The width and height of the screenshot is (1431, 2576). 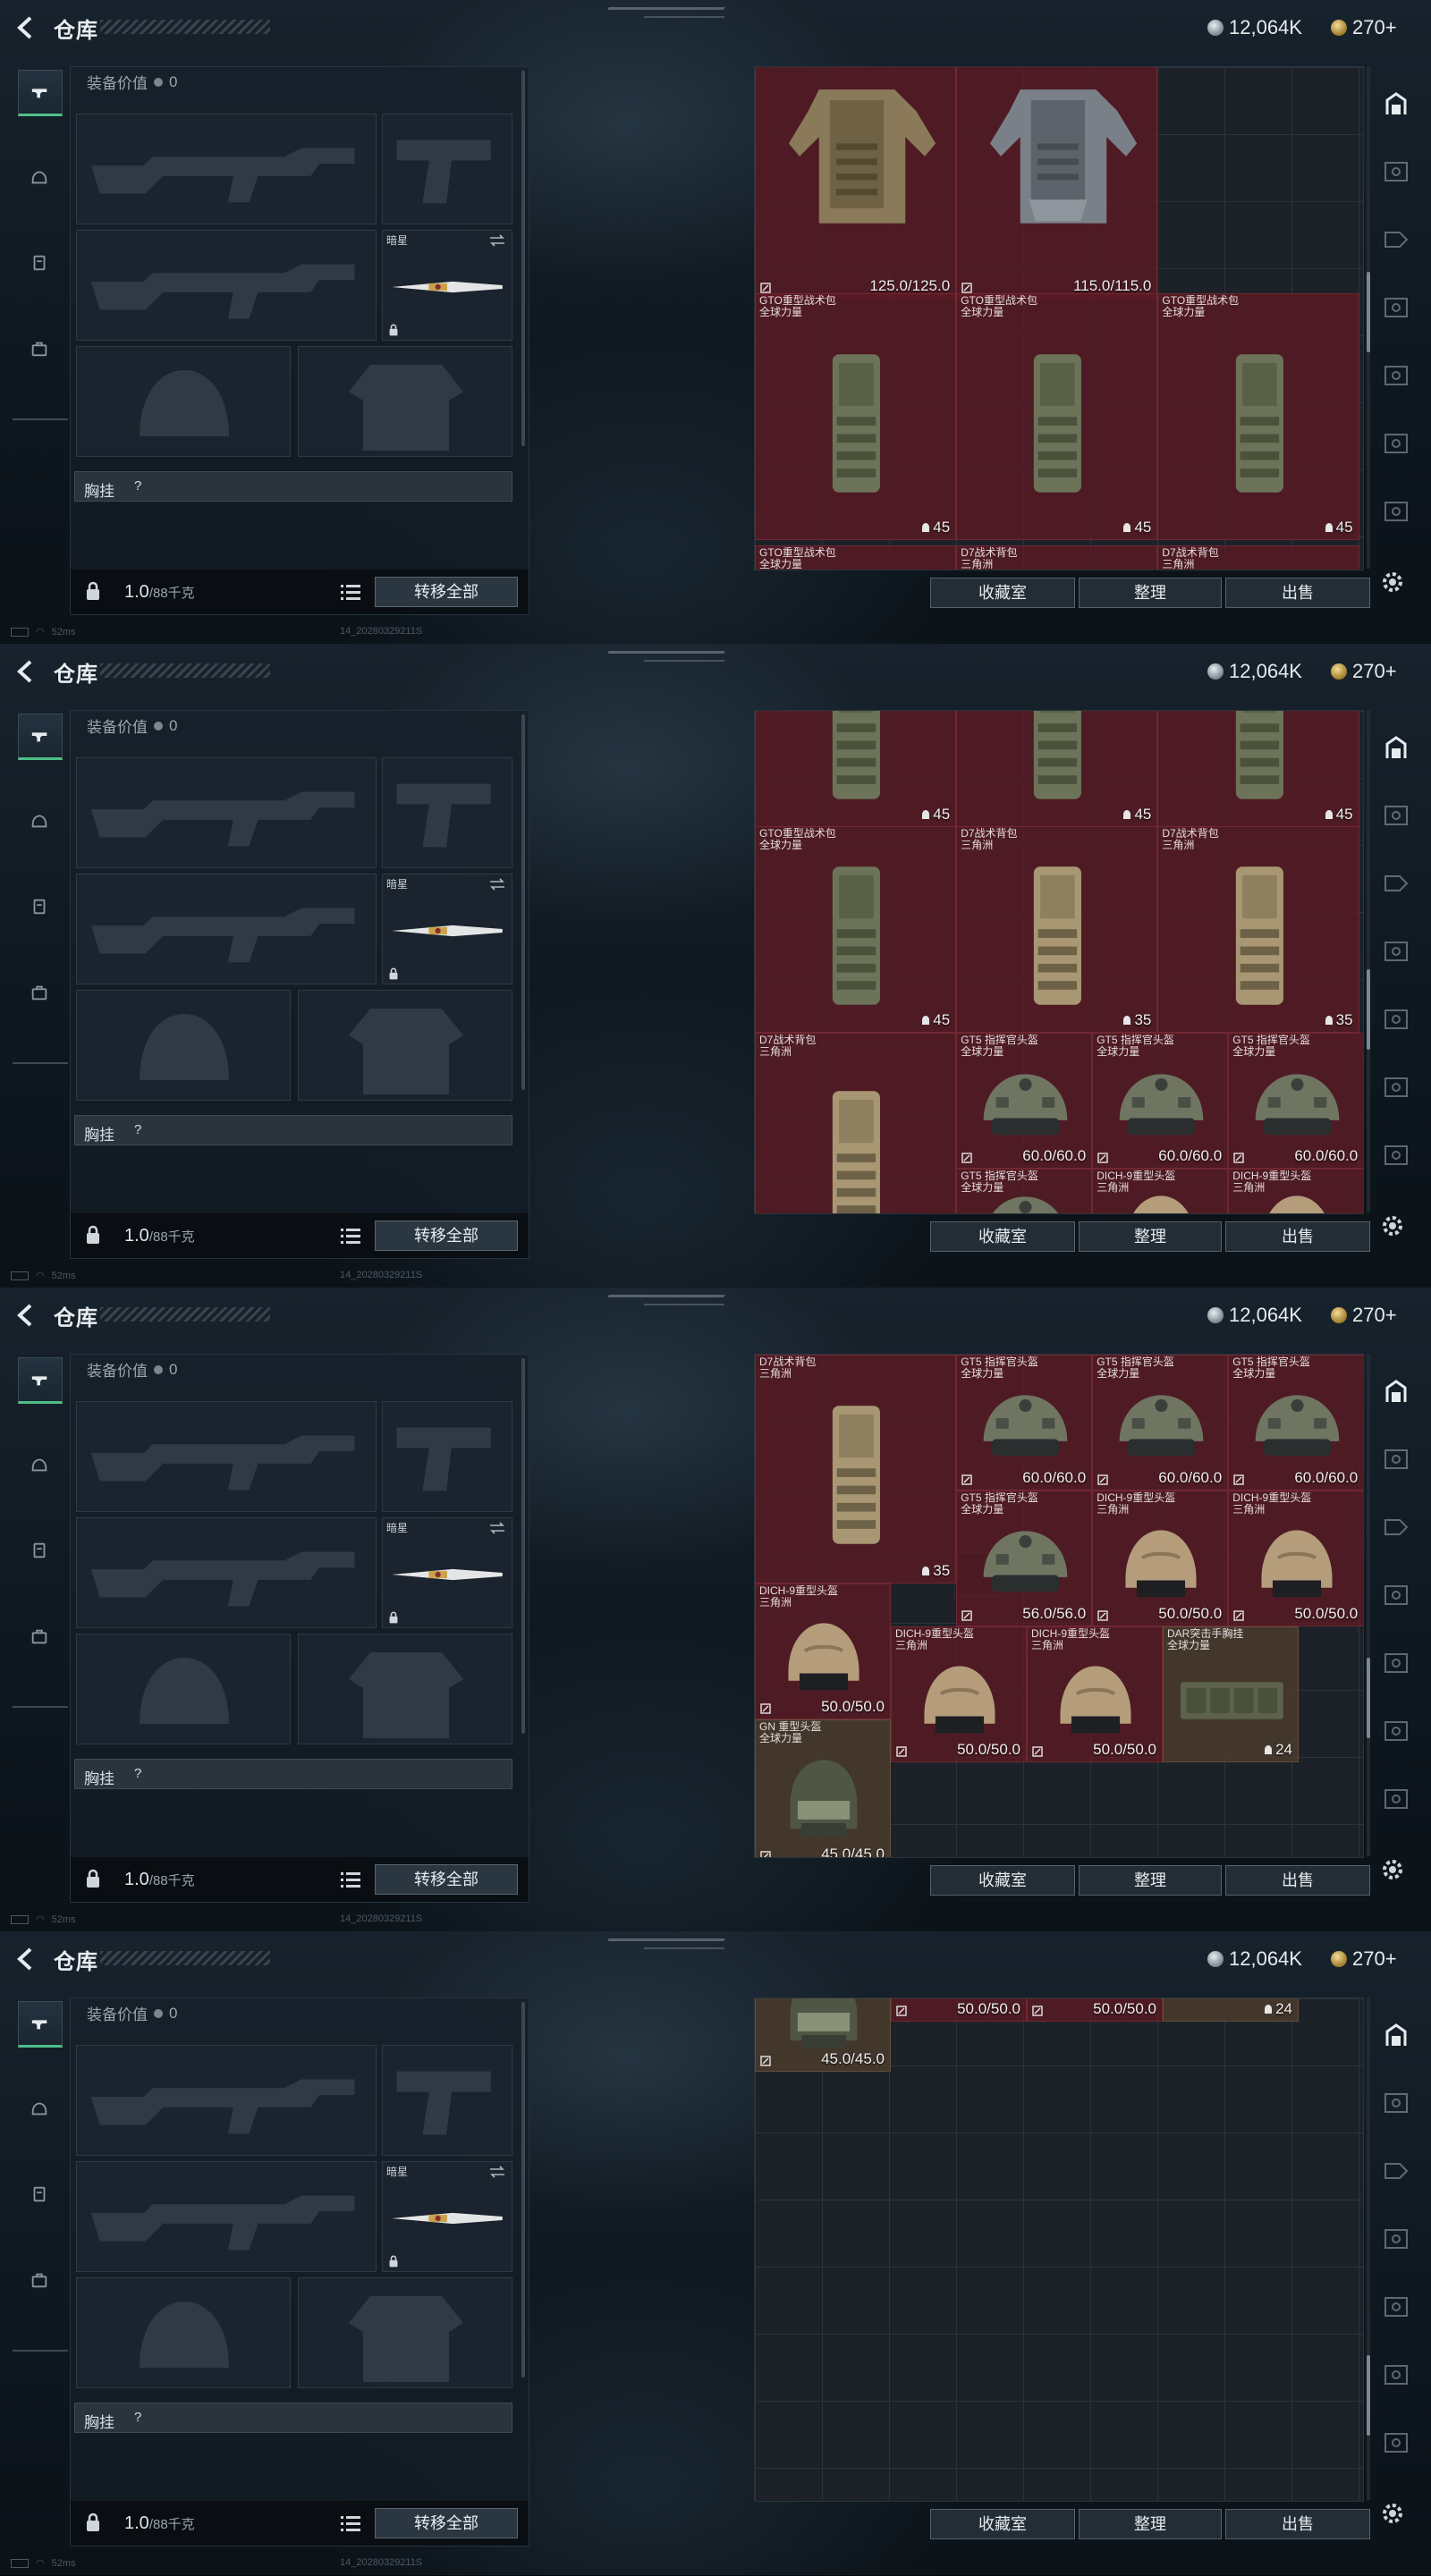 What do you see at coordinates (823, 1788) in the screenshot?
I see `storage-item: GN 重型头盔 全球力量 45.0/45.0` at bounding box center [823, 1788].